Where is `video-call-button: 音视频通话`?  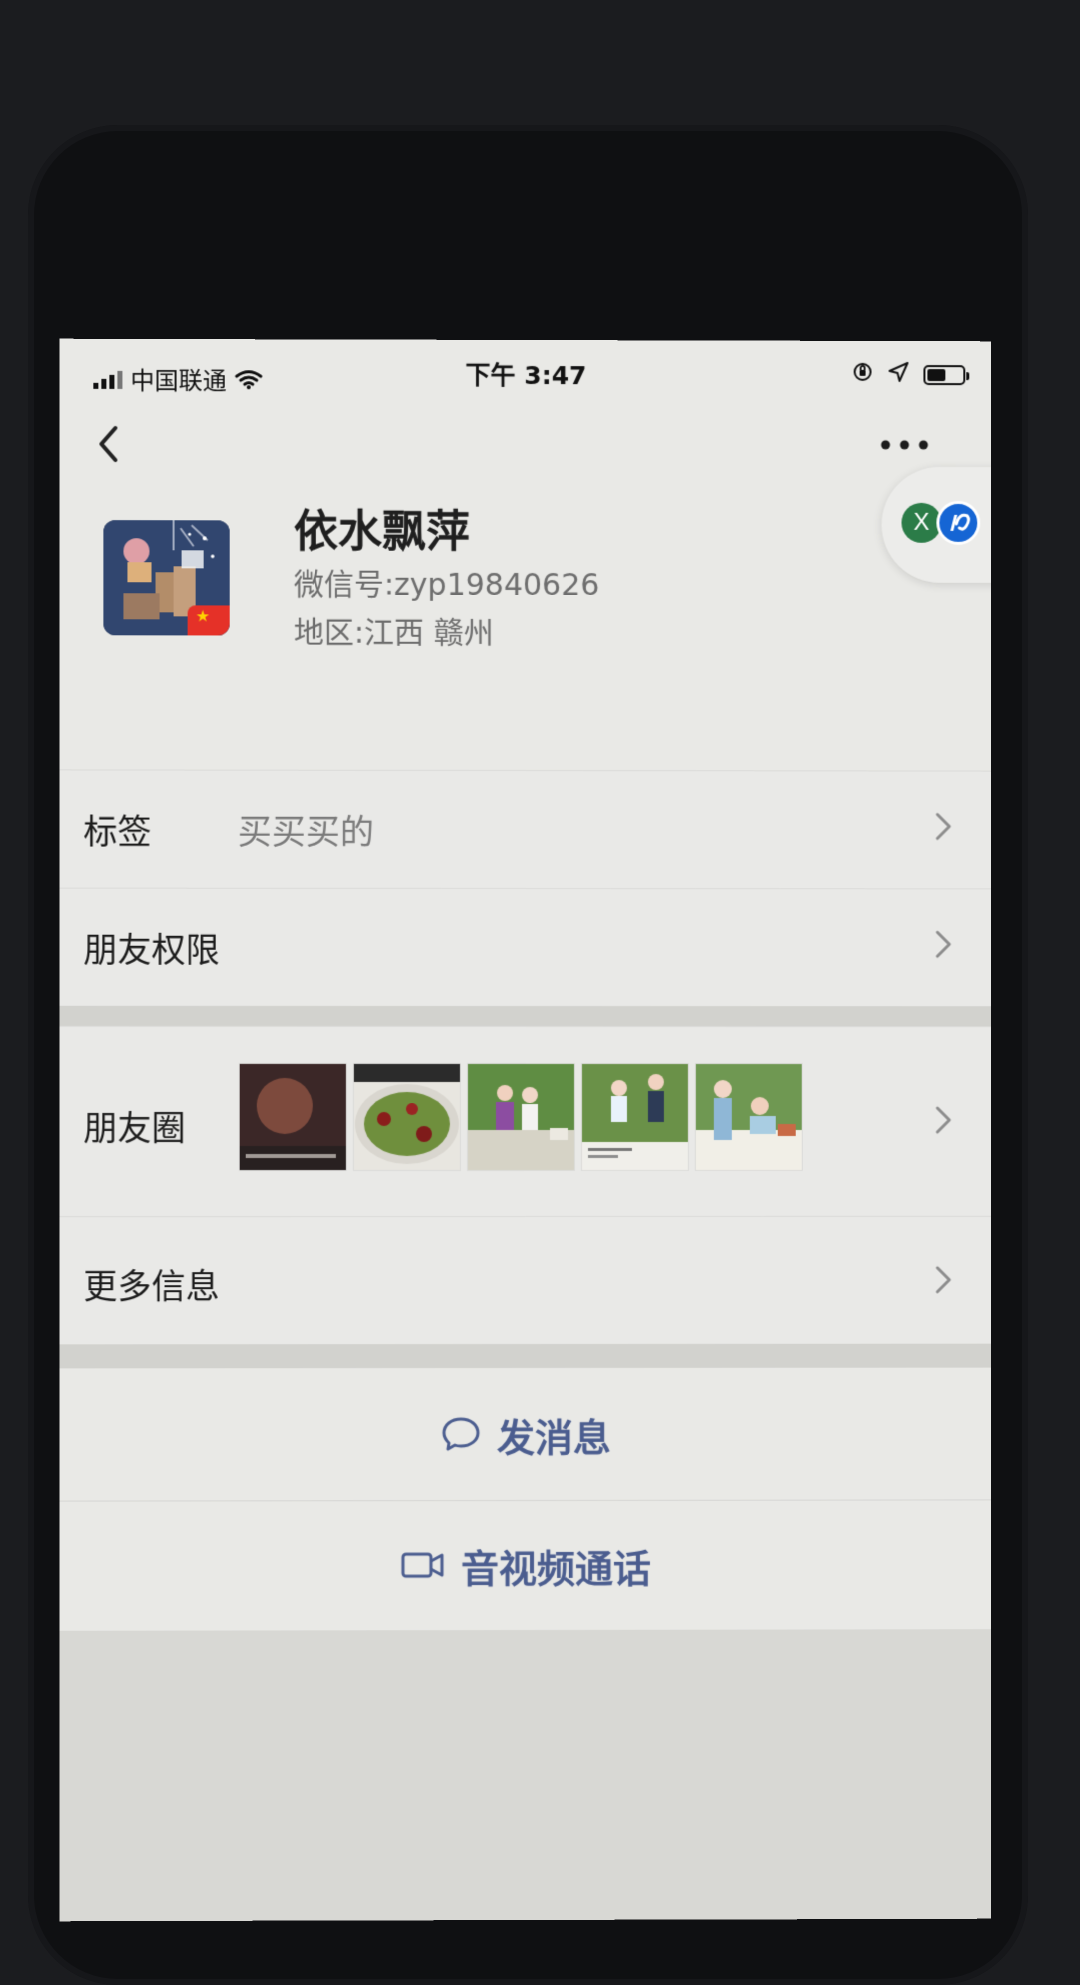 video-call-button: 音视频通话 is located at coordinates (525, 1564).